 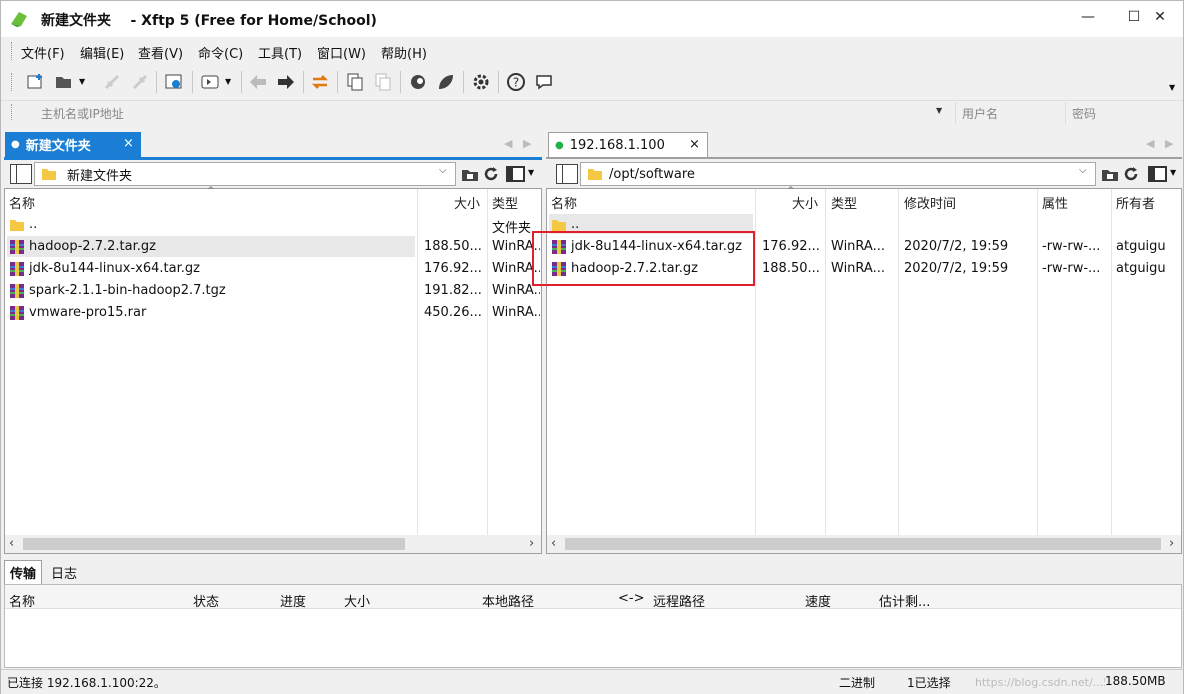 What do you see at coordinates (112, 82) in the screenshot?
I see `connect-button` at bounding box center [112, 82].